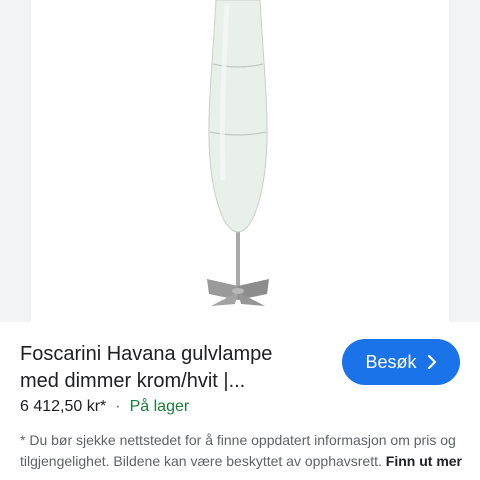 The width and height of the screenshot is (480, 480). I want to click on price-row: 6 412,50 kr* · På lager, so click(104, 407).